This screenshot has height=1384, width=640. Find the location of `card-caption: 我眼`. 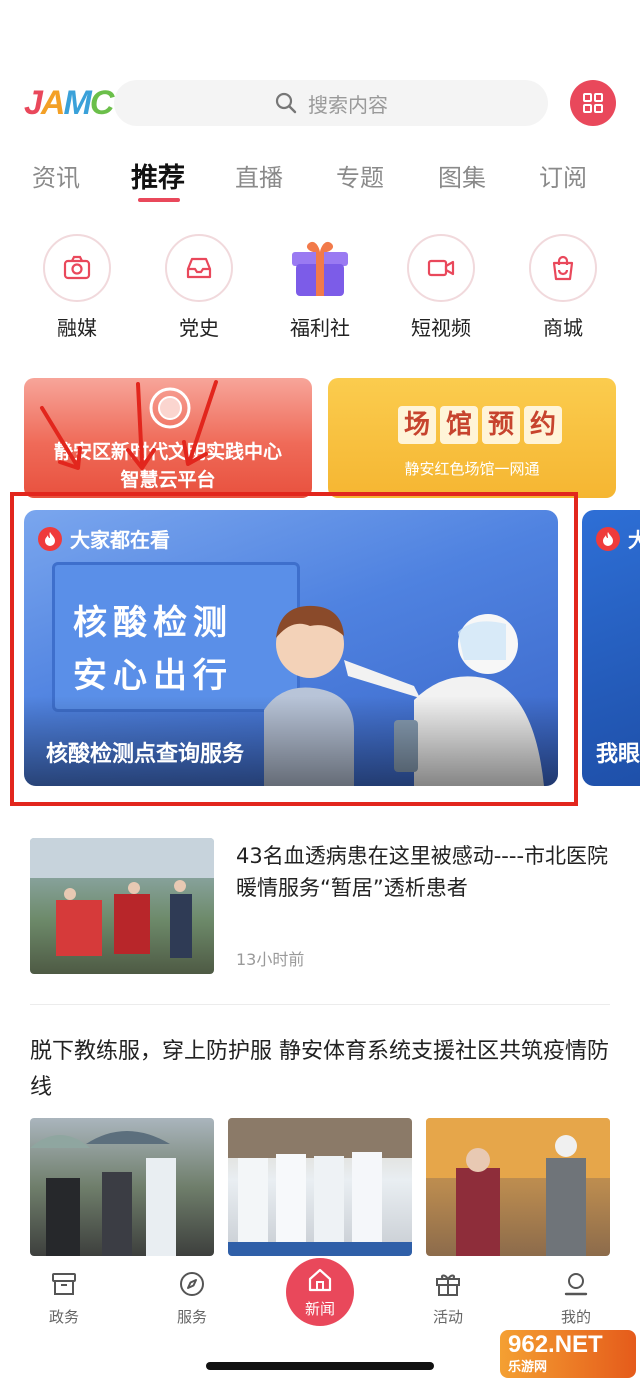

card-caption: 我眼 is located at coordinates (618, 754).